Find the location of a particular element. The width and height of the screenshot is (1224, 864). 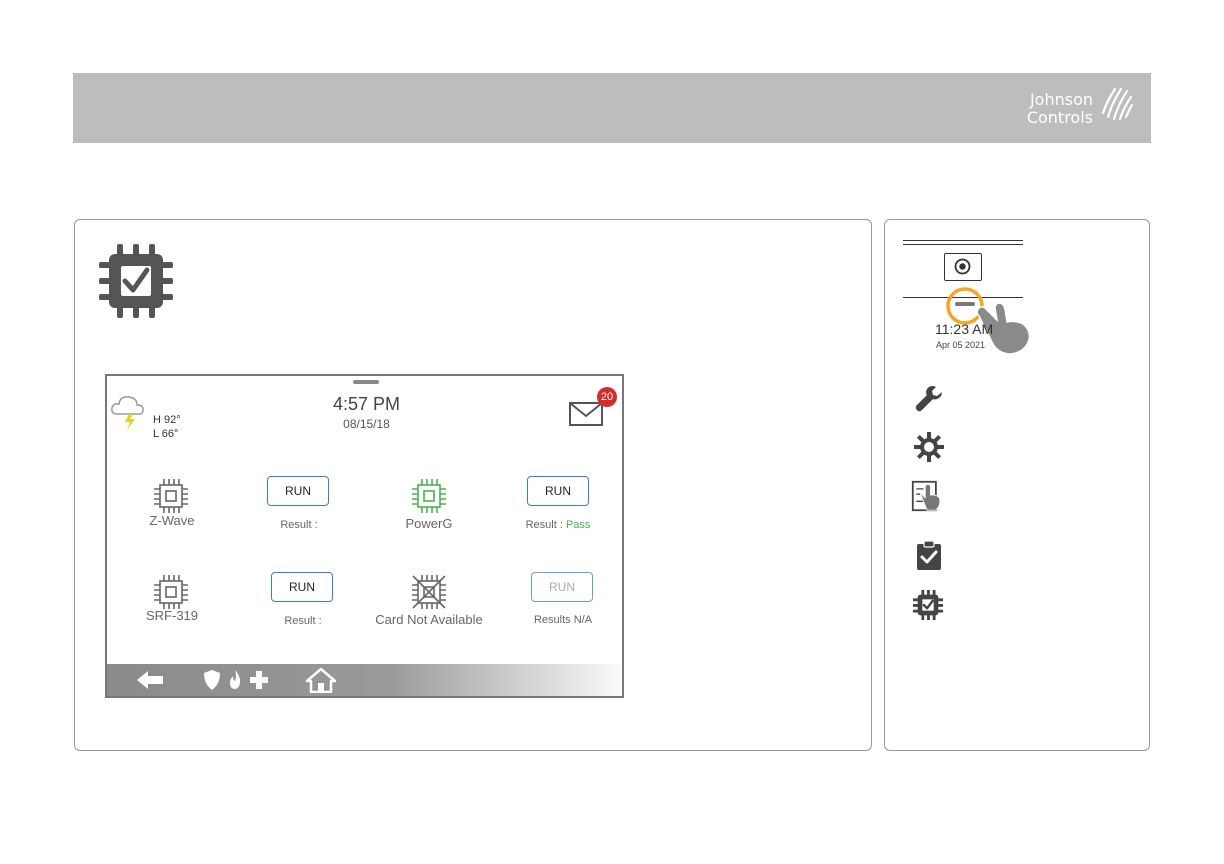

medical-cross-icon is located at coordinates (259, 680).